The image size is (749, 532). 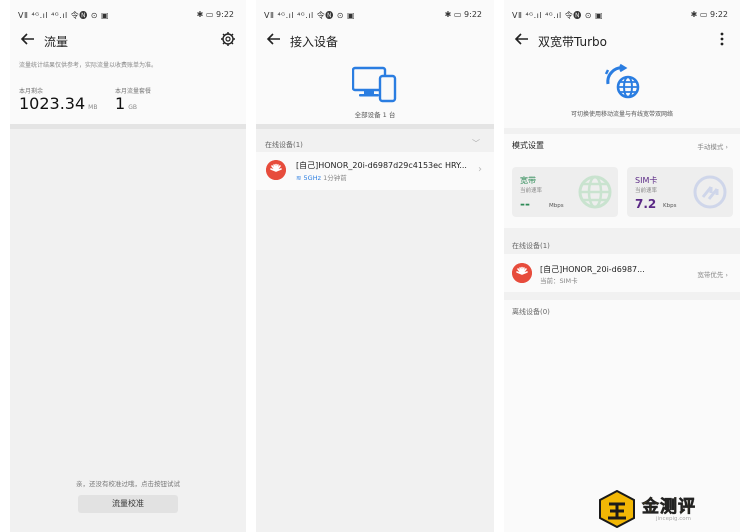 What do you see at coordinates (673, 519) in the screenshot?
I see `brand-url: jincepig.com` at bounding box center [673, 519].